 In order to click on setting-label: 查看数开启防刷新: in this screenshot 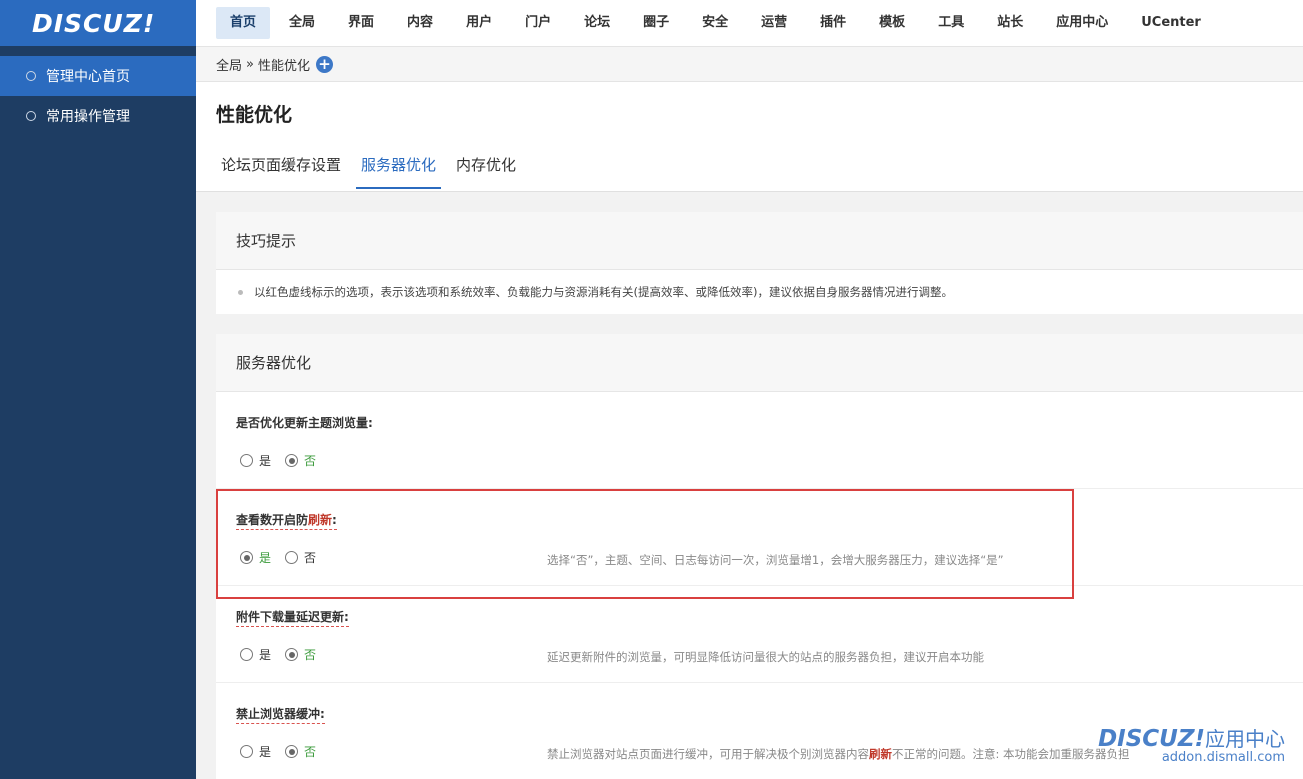, I will do `click(286, 520)`.